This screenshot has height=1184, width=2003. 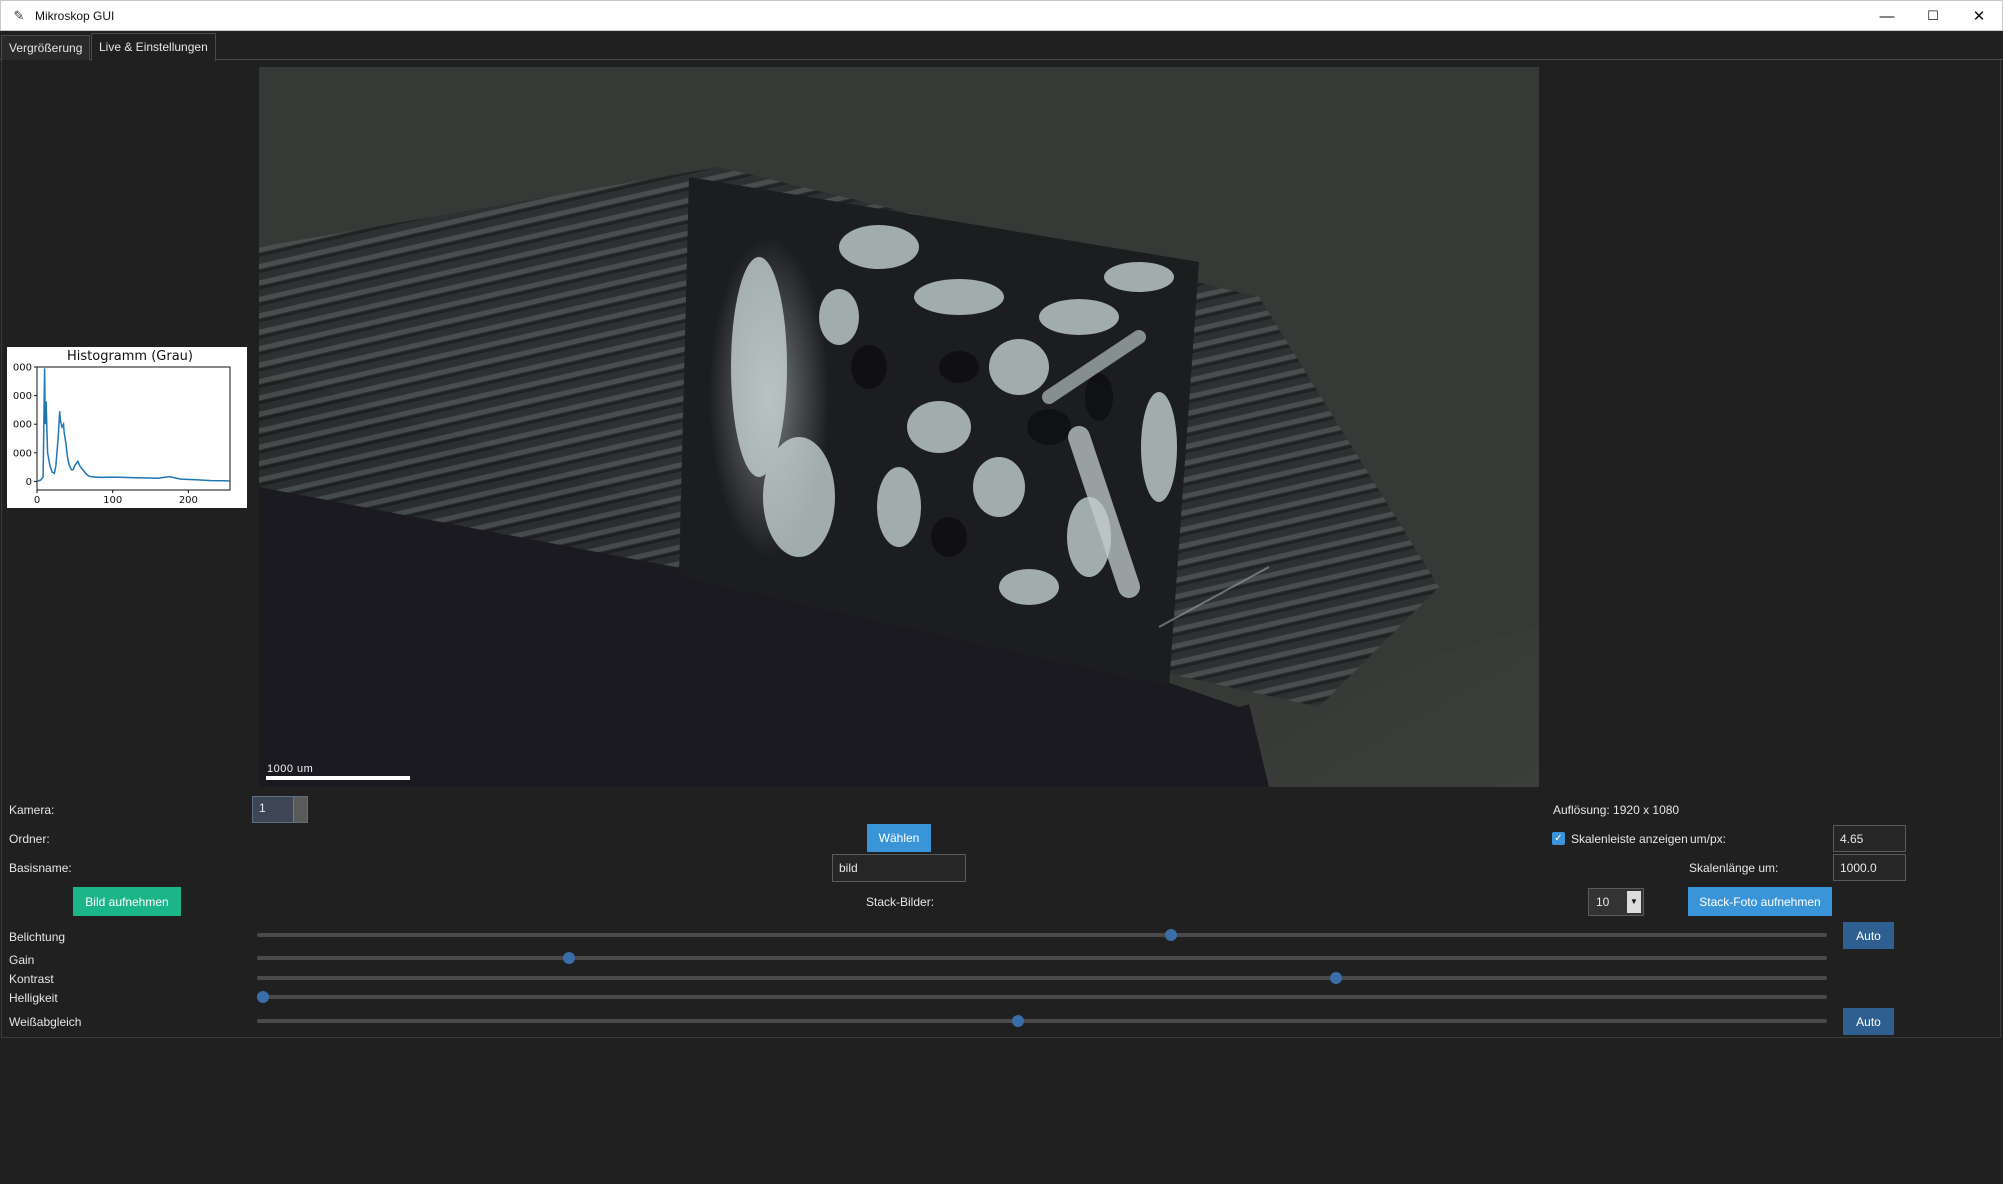 I want to click on x-tick-label: 100, so click(x=112, y=500).